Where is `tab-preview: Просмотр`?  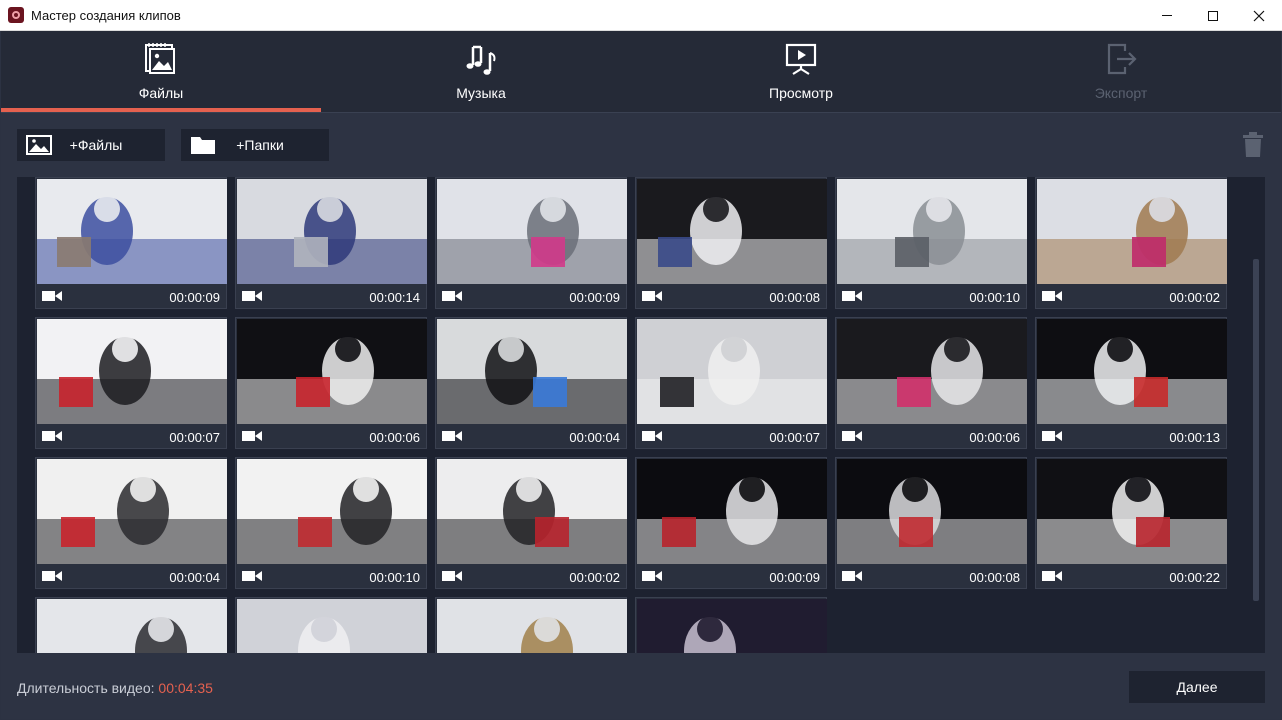
tab-preview: Просмотр is located at coordinates (801, 72).